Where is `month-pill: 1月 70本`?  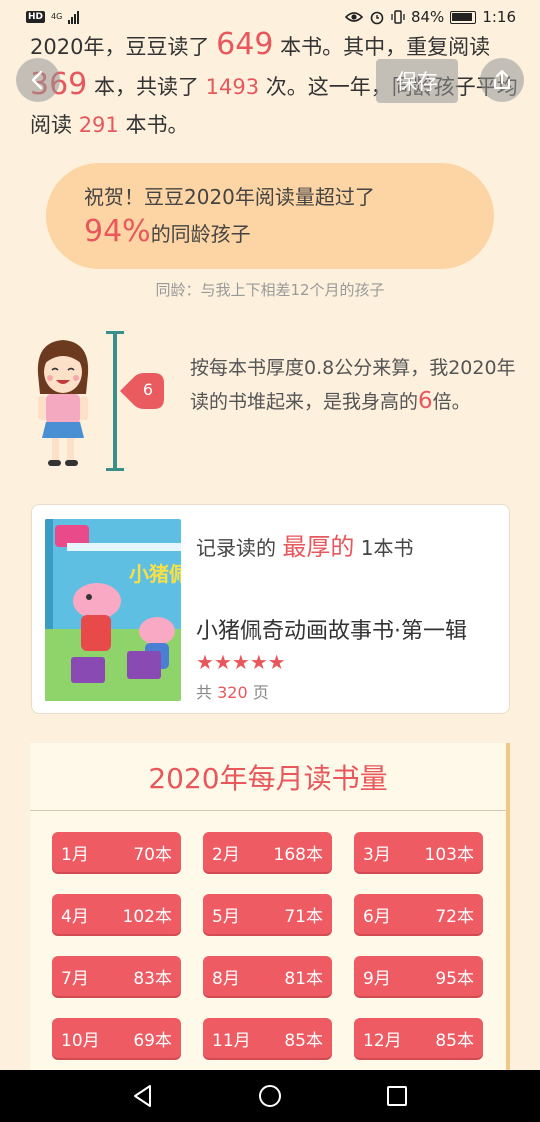 month-pill: 1月 70本 is located at coordinates (116, 852).